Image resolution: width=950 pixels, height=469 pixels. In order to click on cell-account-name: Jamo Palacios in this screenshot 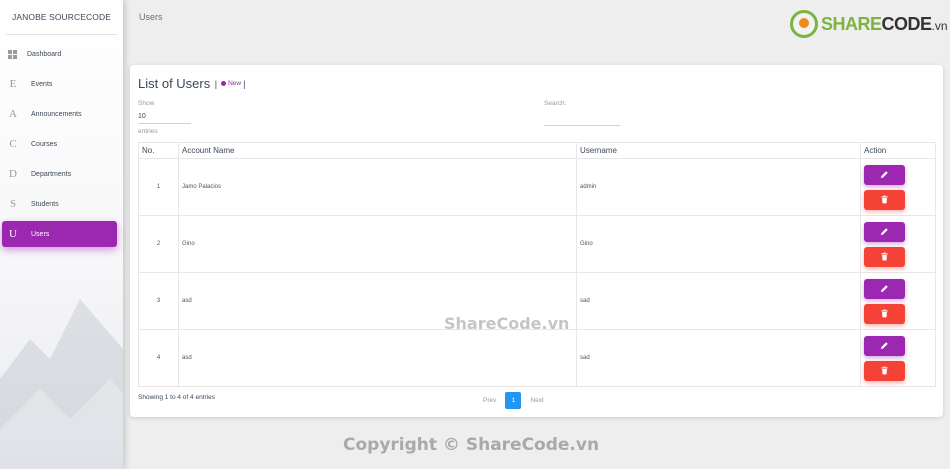, I will do `click(377, 187)`.